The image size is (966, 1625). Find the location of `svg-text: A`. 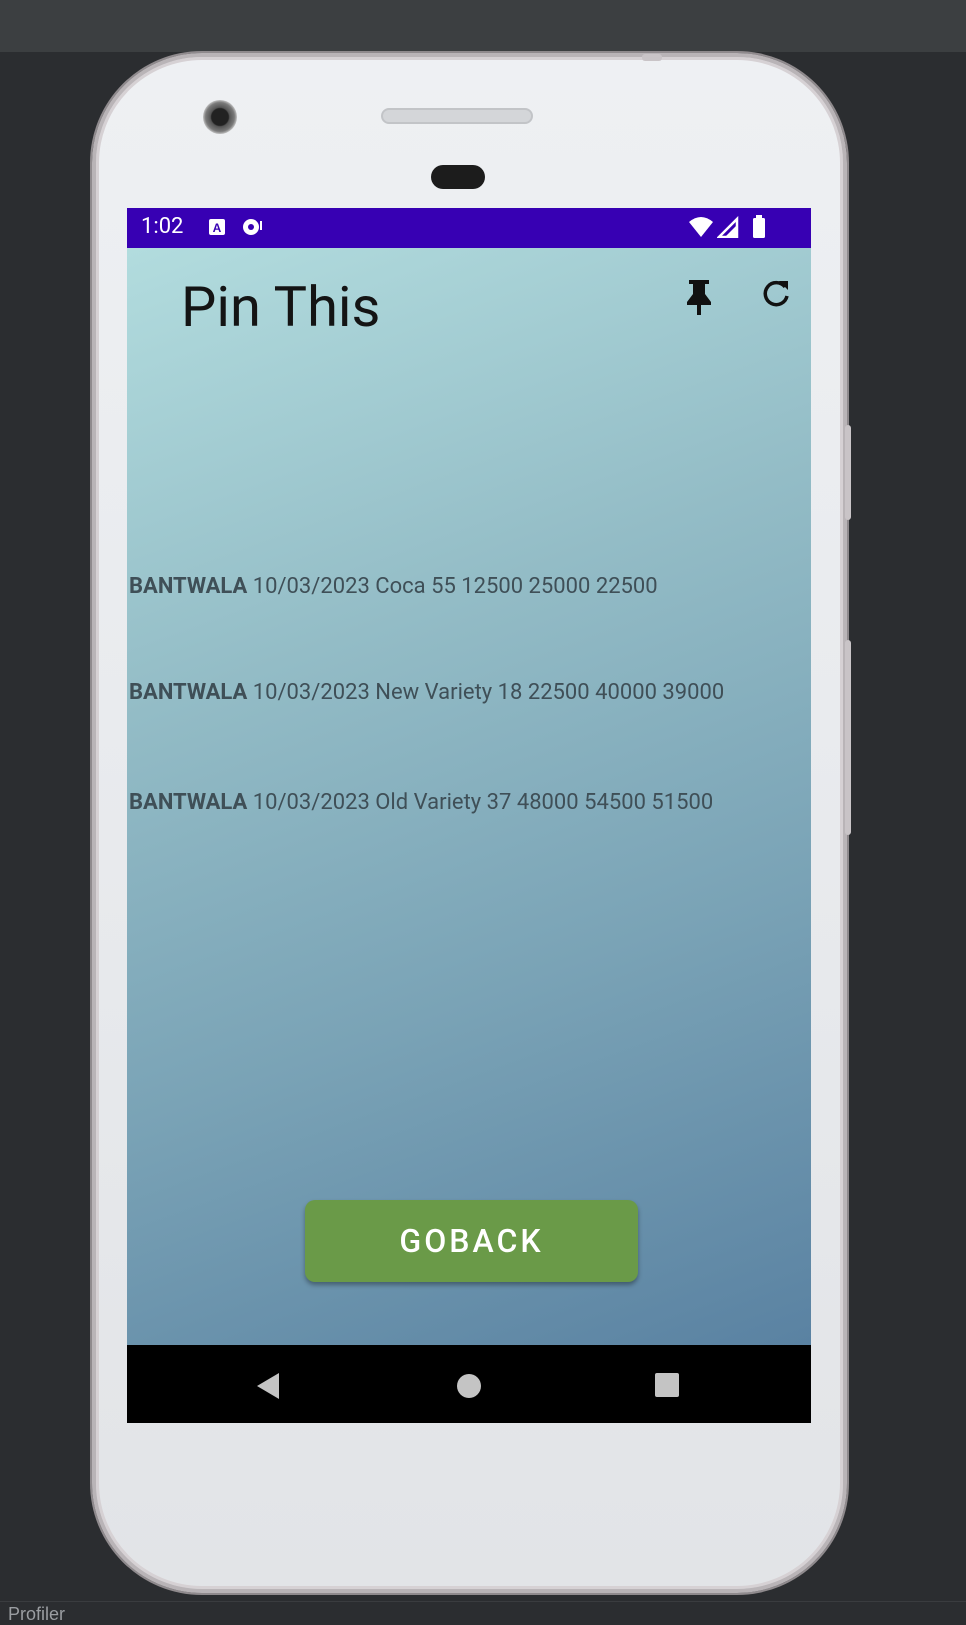

svg-text: A is located at coordinates (217, 228).